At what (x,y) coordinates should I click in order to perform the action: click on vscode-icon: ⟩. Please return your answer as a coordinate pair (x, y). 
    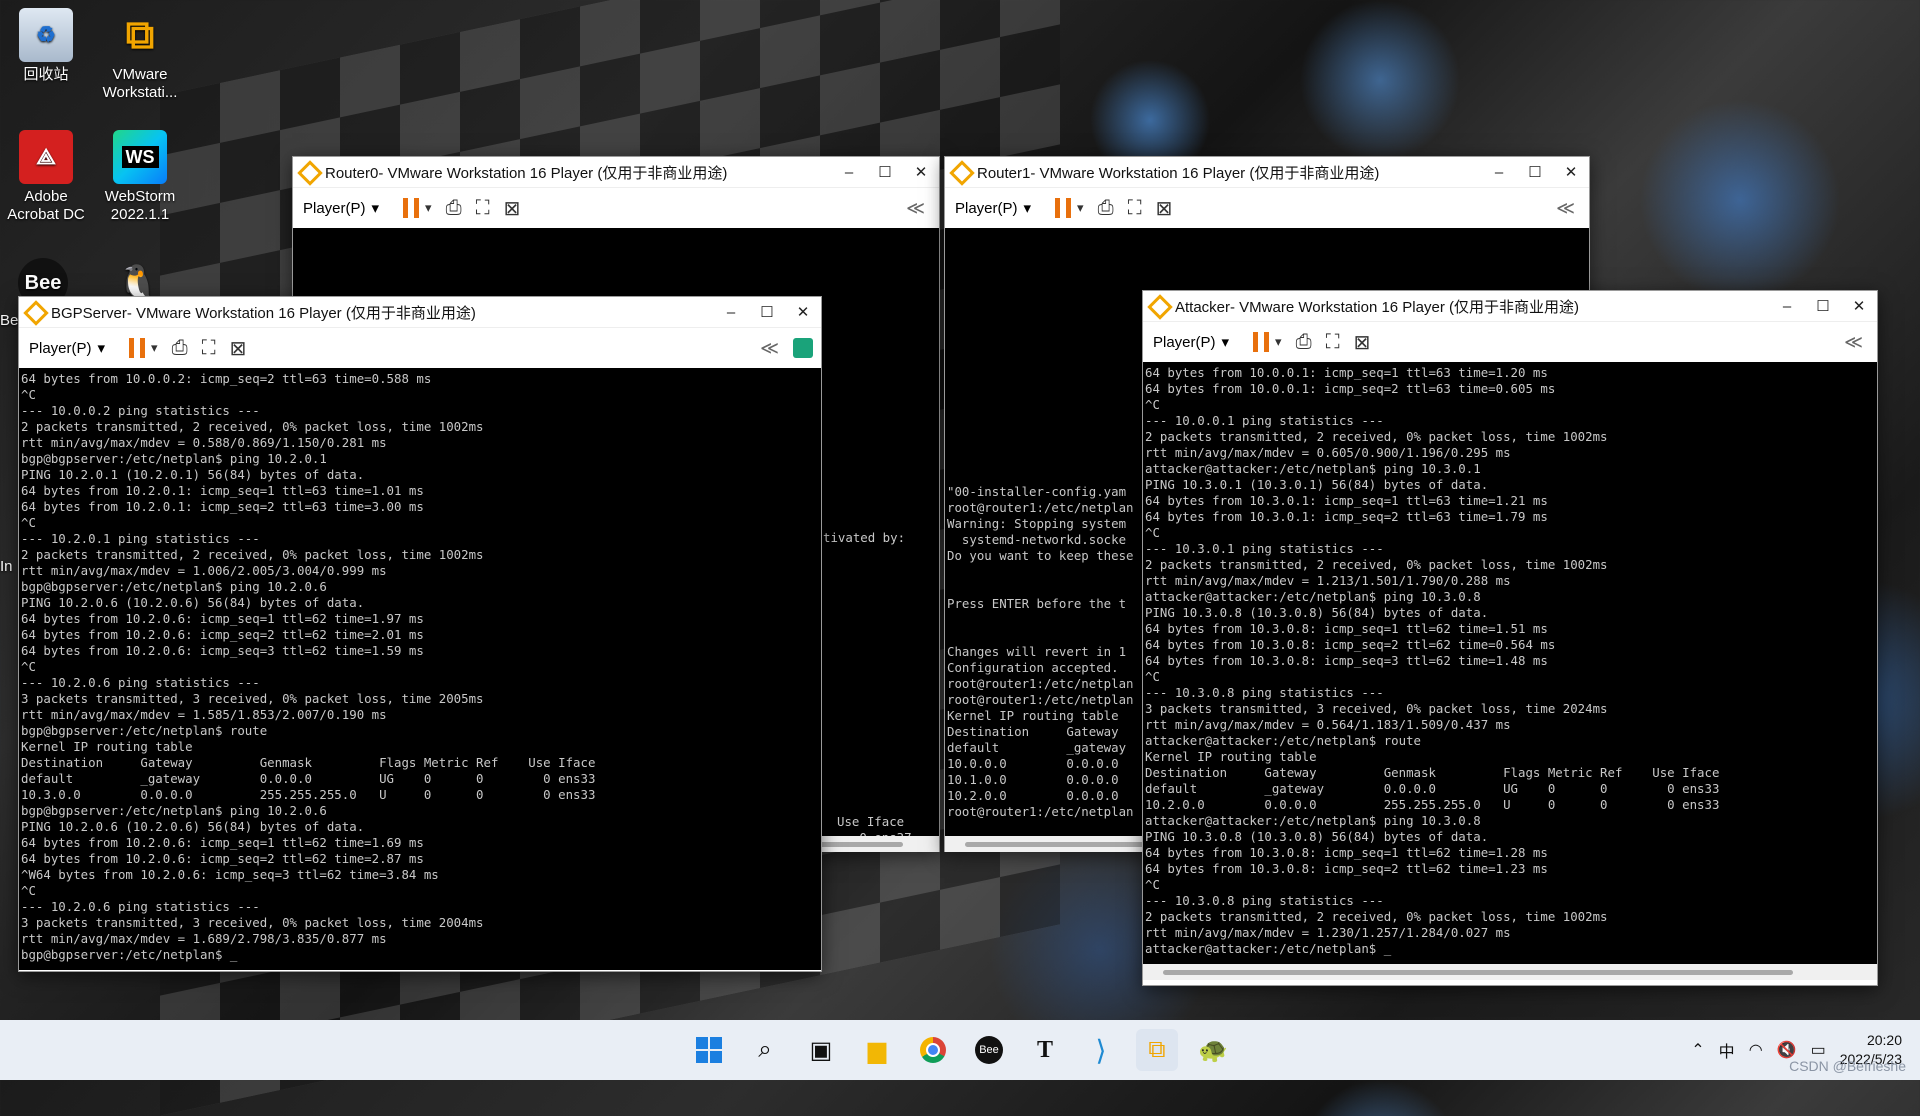
    Looking at the image, I should click on (1101, 1050).